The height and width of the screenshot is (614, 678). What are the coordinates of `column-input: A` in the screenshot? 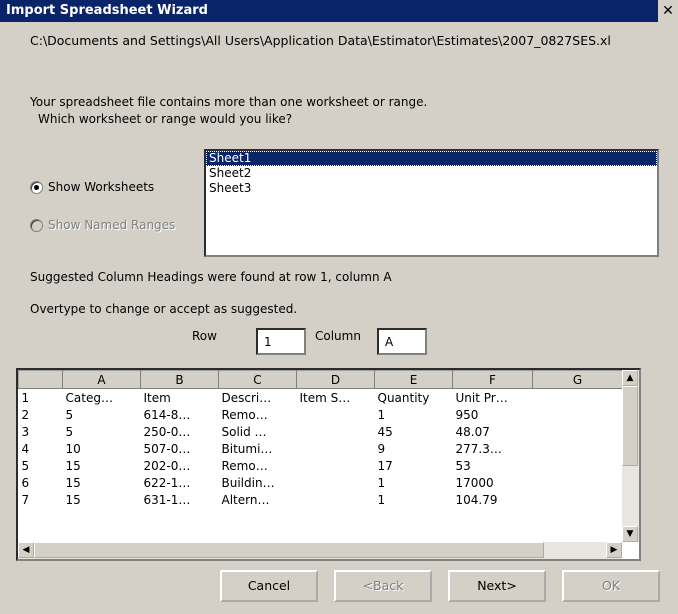 It's located at (402, 341).